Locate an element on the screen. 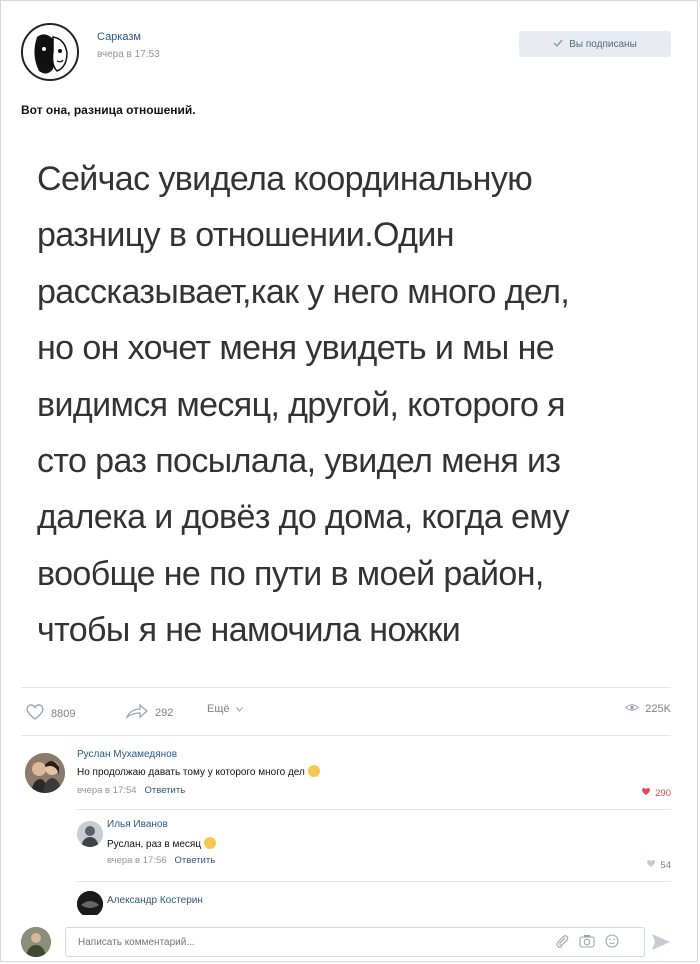  comment-meta: вчера в 17:54 Ответить is located at coordinates (131, 790).